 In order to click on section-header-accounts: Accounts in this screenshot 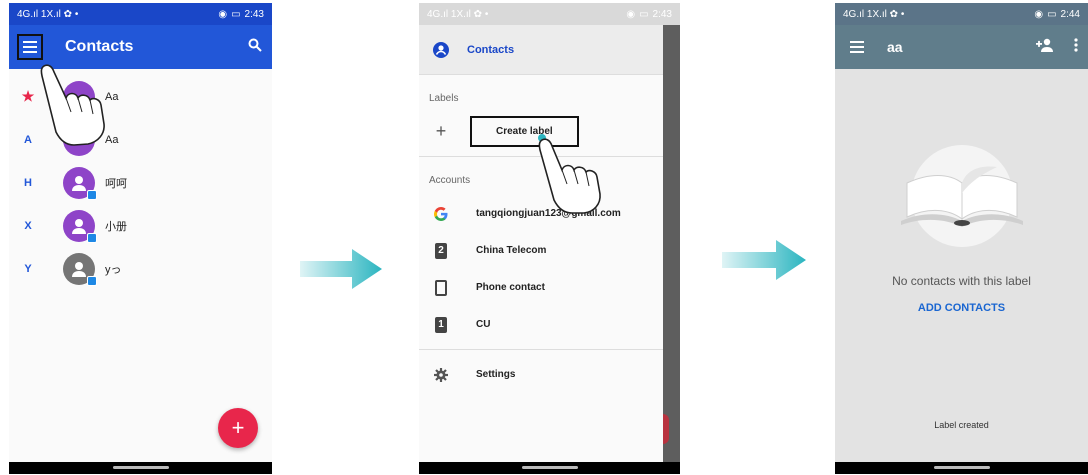, I will do `click(450, 180)`.